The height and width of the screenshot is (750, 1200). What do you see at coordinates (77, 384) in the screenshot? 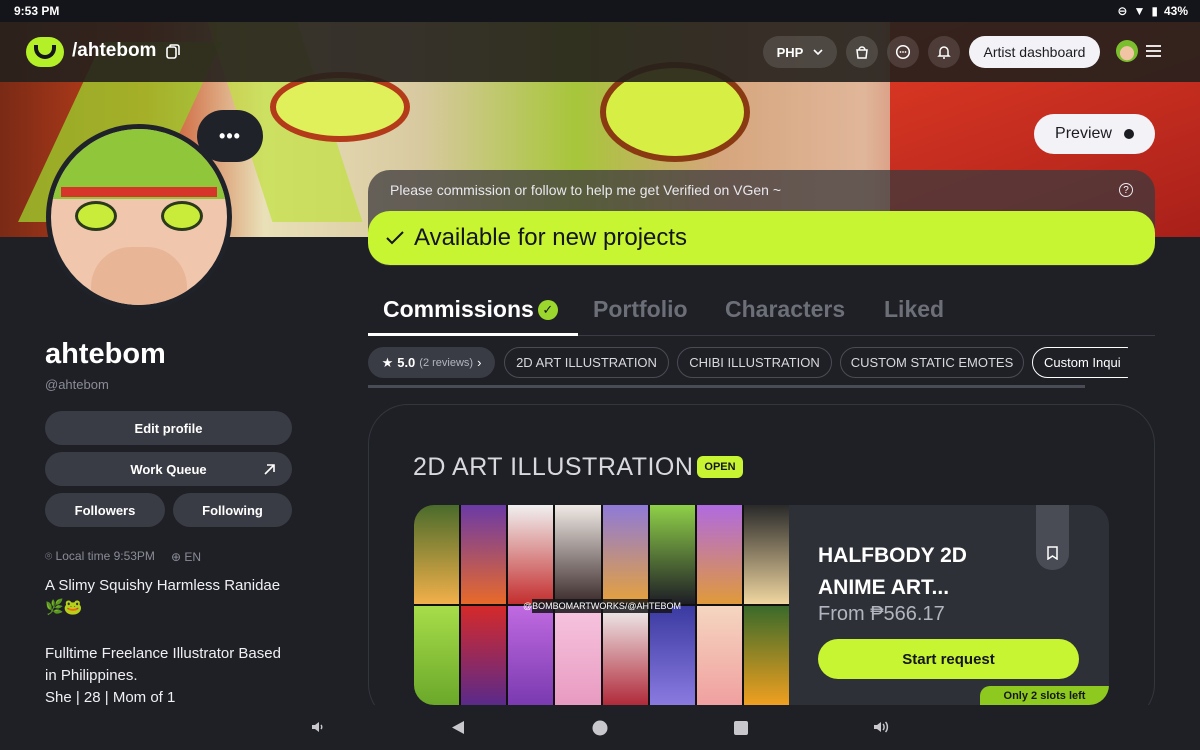
I see `profile-handle: @ahtebom` at bounding box center [77, 384].